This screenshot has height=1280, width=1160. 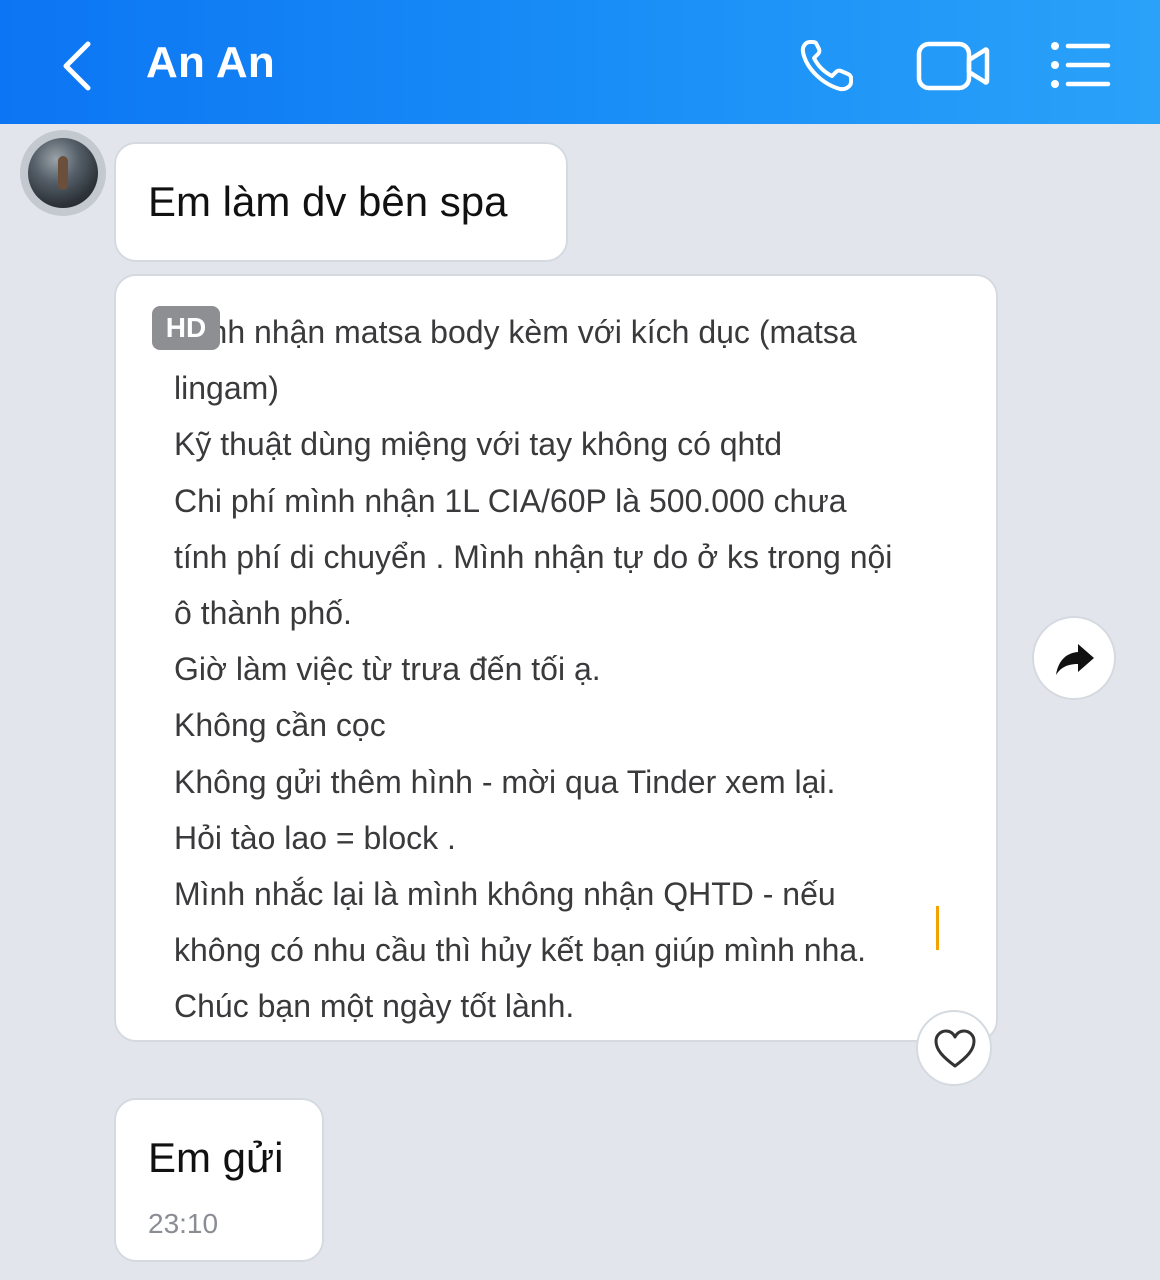 What do you see at coordinates (387, 669) in the screenshot?
I see `image-text-line: Giờ làm việc từ trưa đến tối ạ.` at bounding box center [387, 669].